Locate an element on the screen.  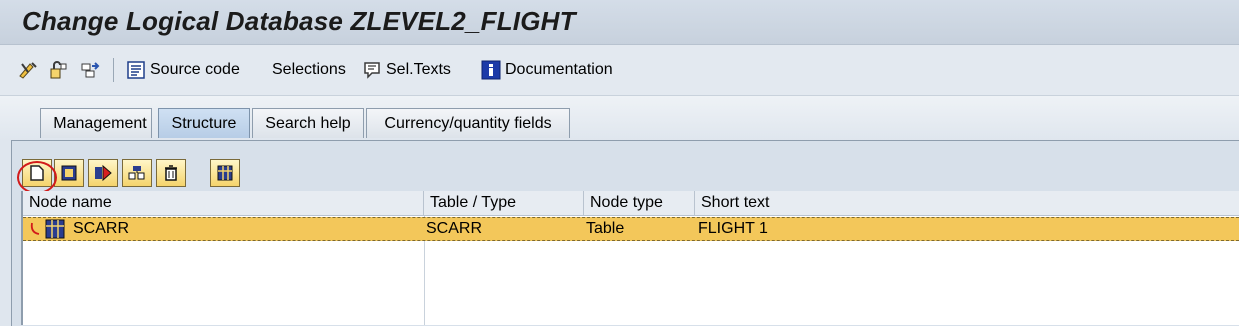
navigate-button is located at coordinates (90, 70).